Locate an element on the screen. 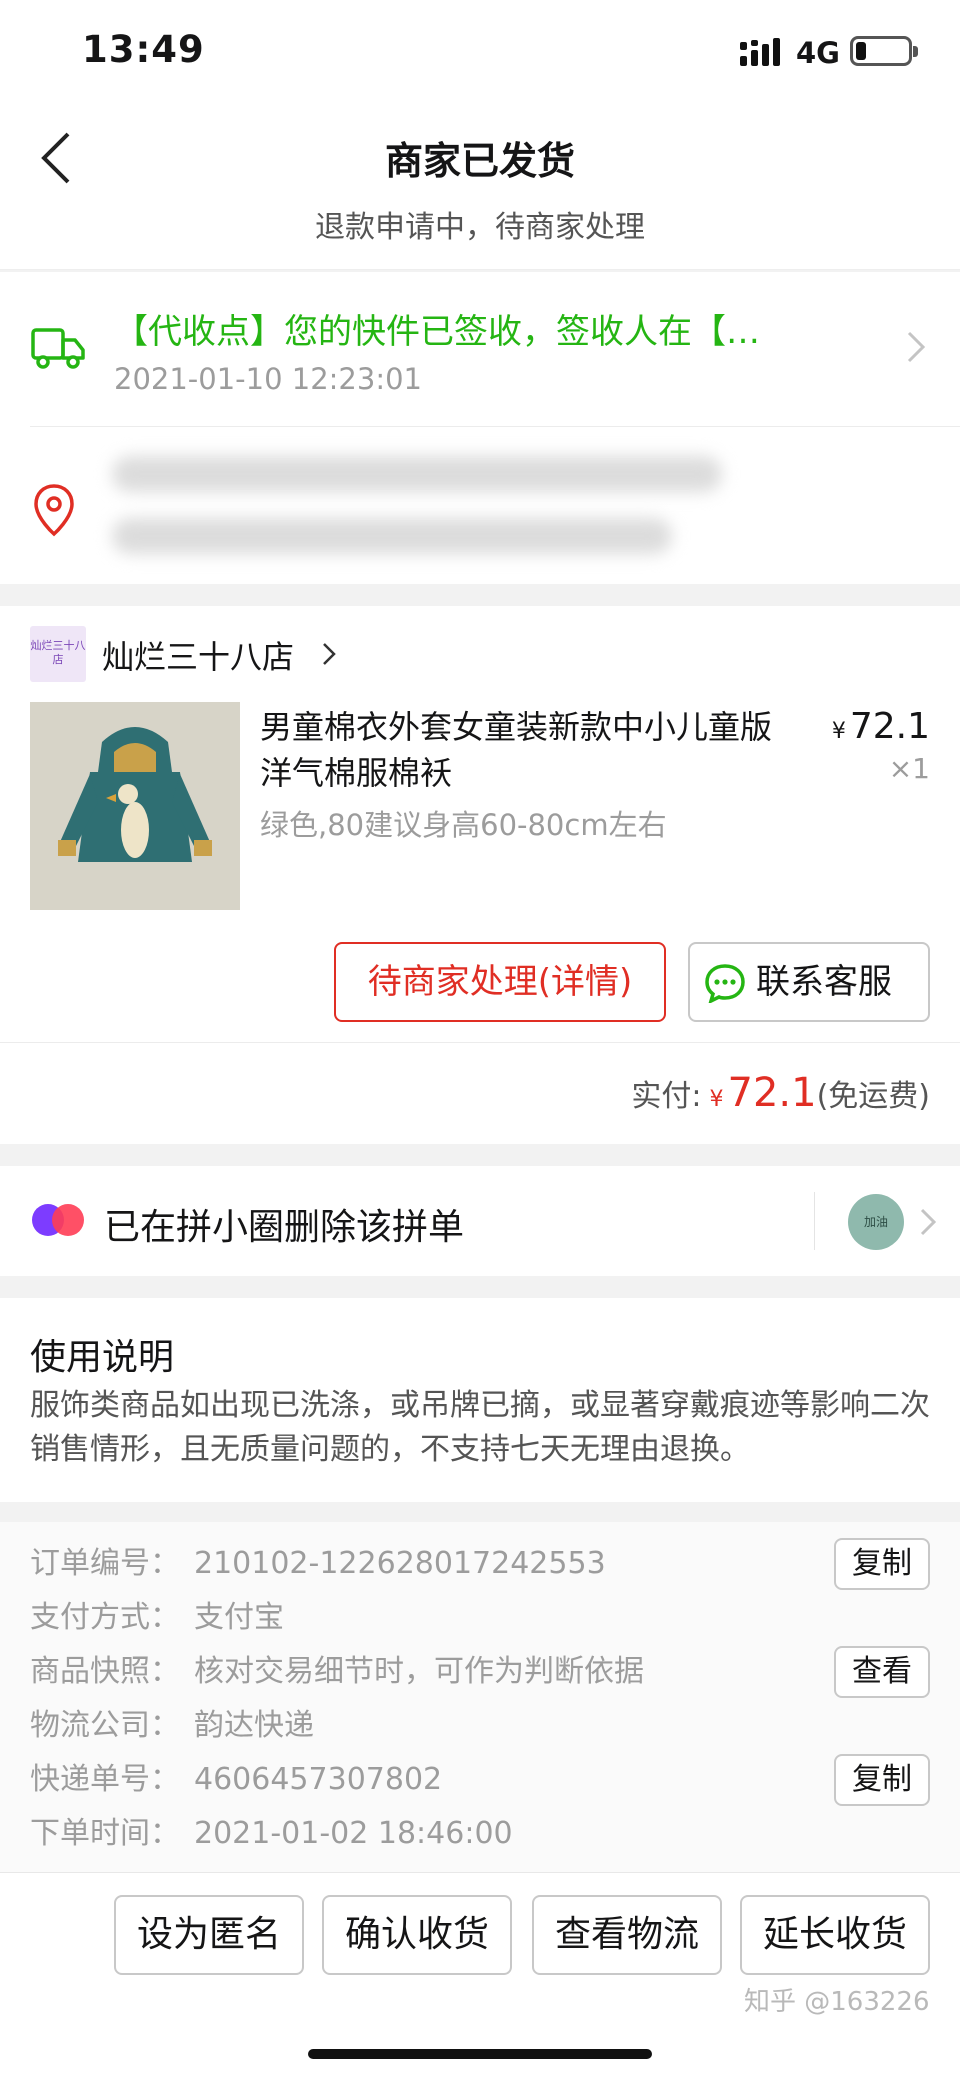 The image size is (960, 2078). page-subtitle: 退款申请中，待商家处理 is located at coordinates (480, 227).